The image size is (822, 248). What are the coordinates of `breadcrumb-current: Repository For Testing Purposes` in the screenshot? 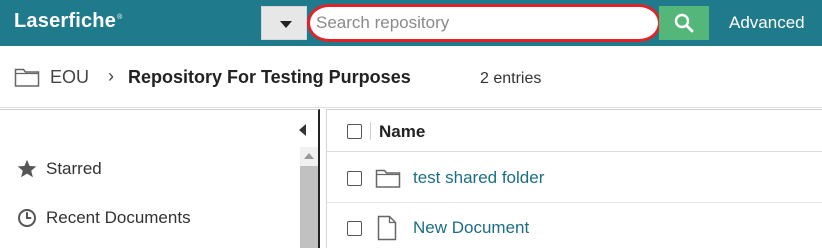 It's located at (269, 77).